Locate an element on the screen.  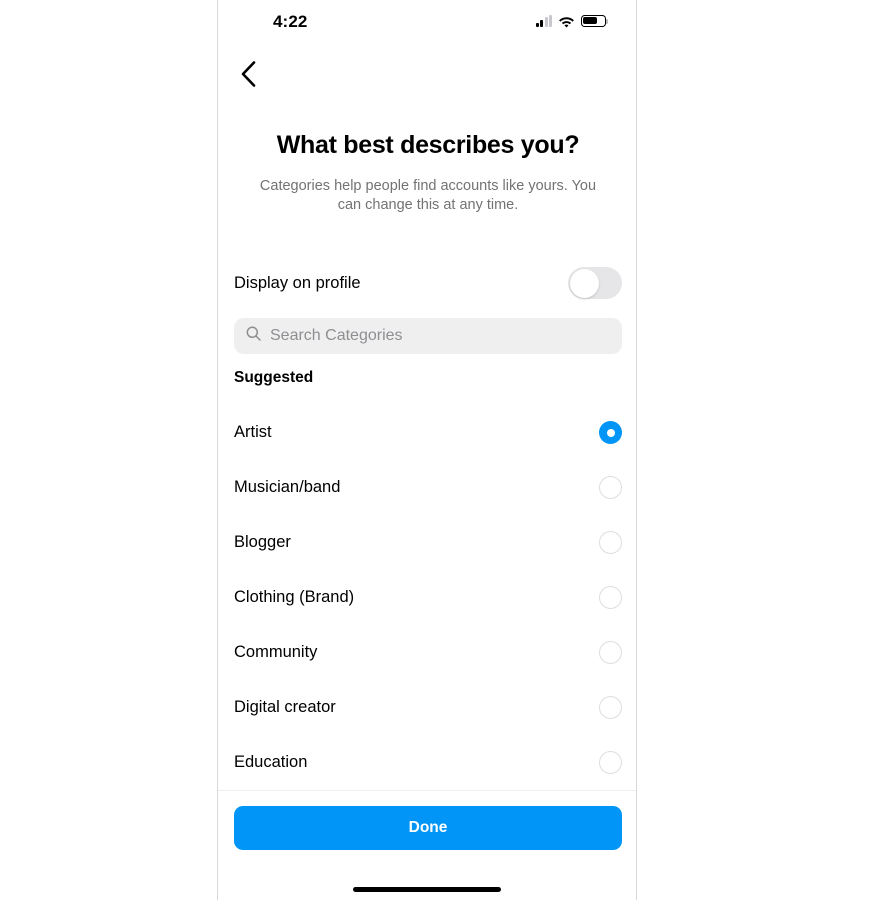
list-item-label: Digital creator is located at coordinates (285, 707).